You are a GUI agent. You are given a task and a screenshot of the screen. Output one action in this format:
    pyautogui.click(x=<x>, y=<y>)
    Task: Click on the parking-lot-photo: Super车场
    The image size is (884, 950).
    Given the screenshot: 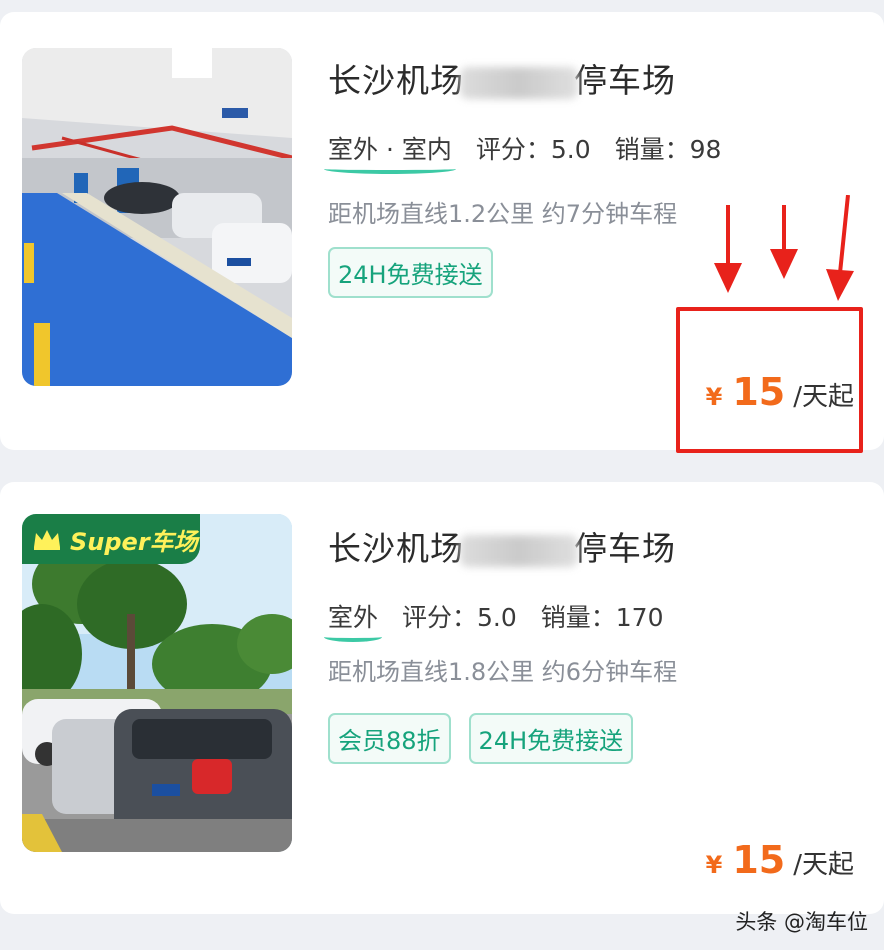 What is the action you would take?
    pyautogui.click(x=157, y=683)
    